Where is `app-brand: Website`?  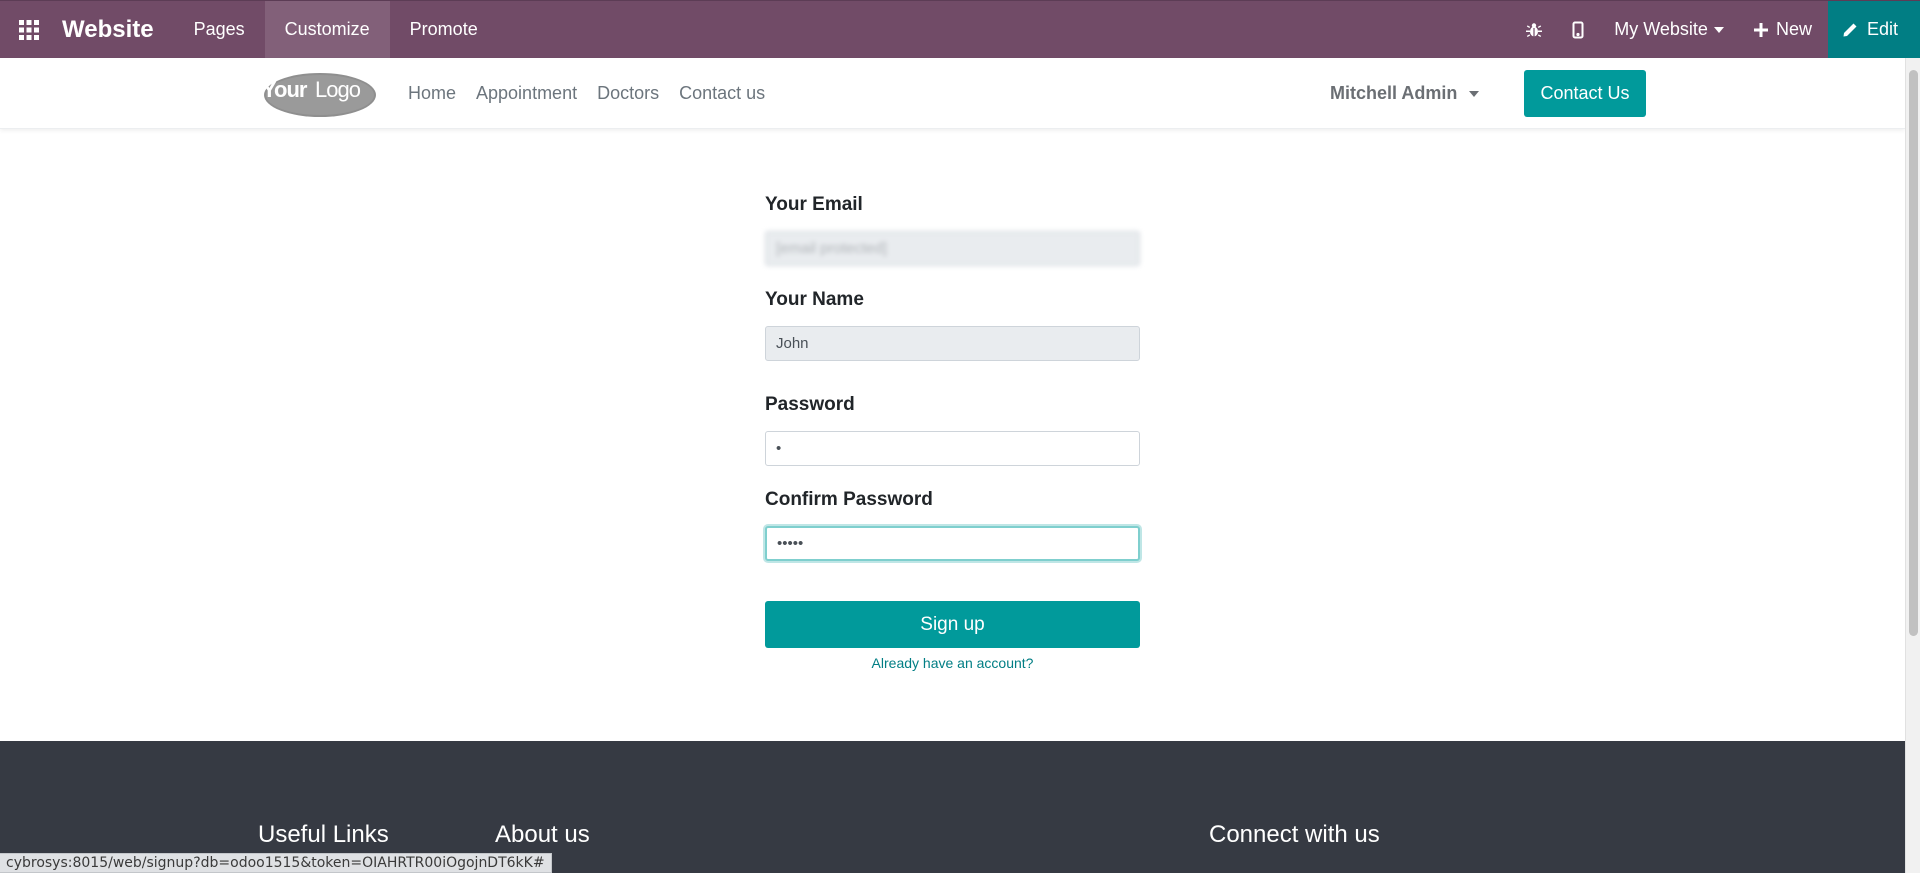 app-brand: Website is located at coordinates (116, 30).